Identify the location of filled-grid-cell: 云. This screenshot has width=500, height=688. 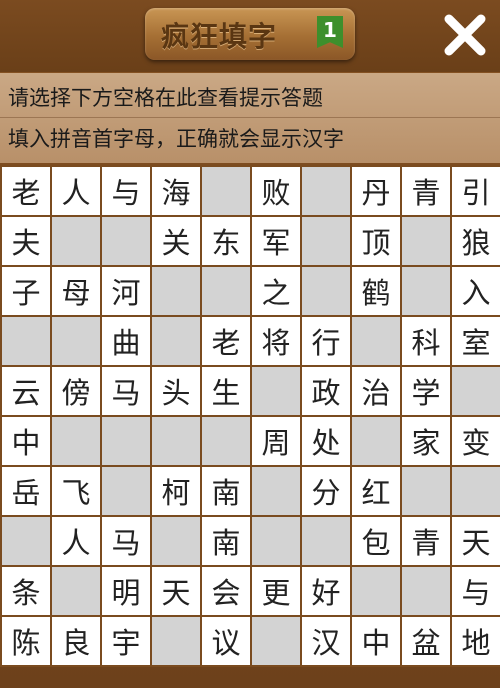
(26, 391).